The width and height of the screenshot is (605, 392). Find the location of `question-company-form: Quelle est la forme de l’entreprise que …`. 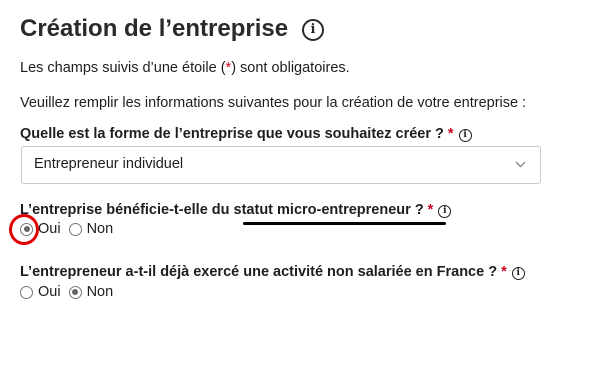

question-company-form: Quelle est la forme de l’entreprise que … is located at coordinates (246, 134).